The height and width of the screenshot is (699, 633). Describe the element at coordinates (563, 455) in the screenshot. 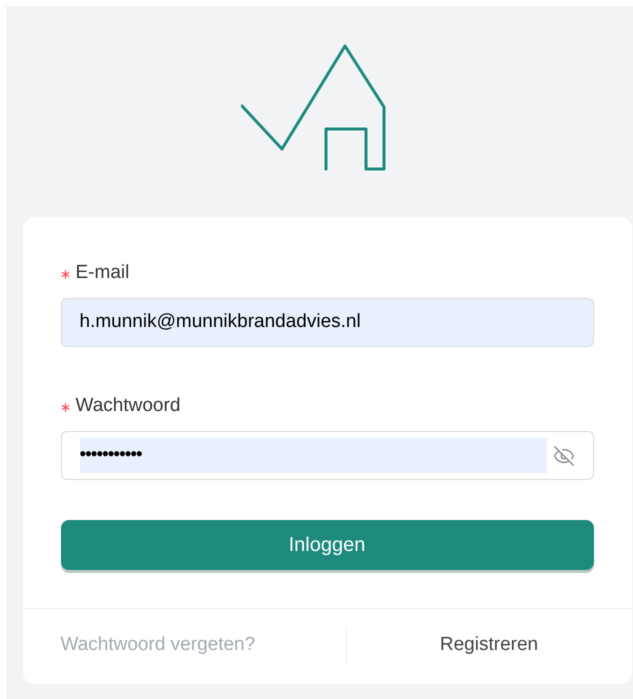

I see `hide-password-icon` at that location.